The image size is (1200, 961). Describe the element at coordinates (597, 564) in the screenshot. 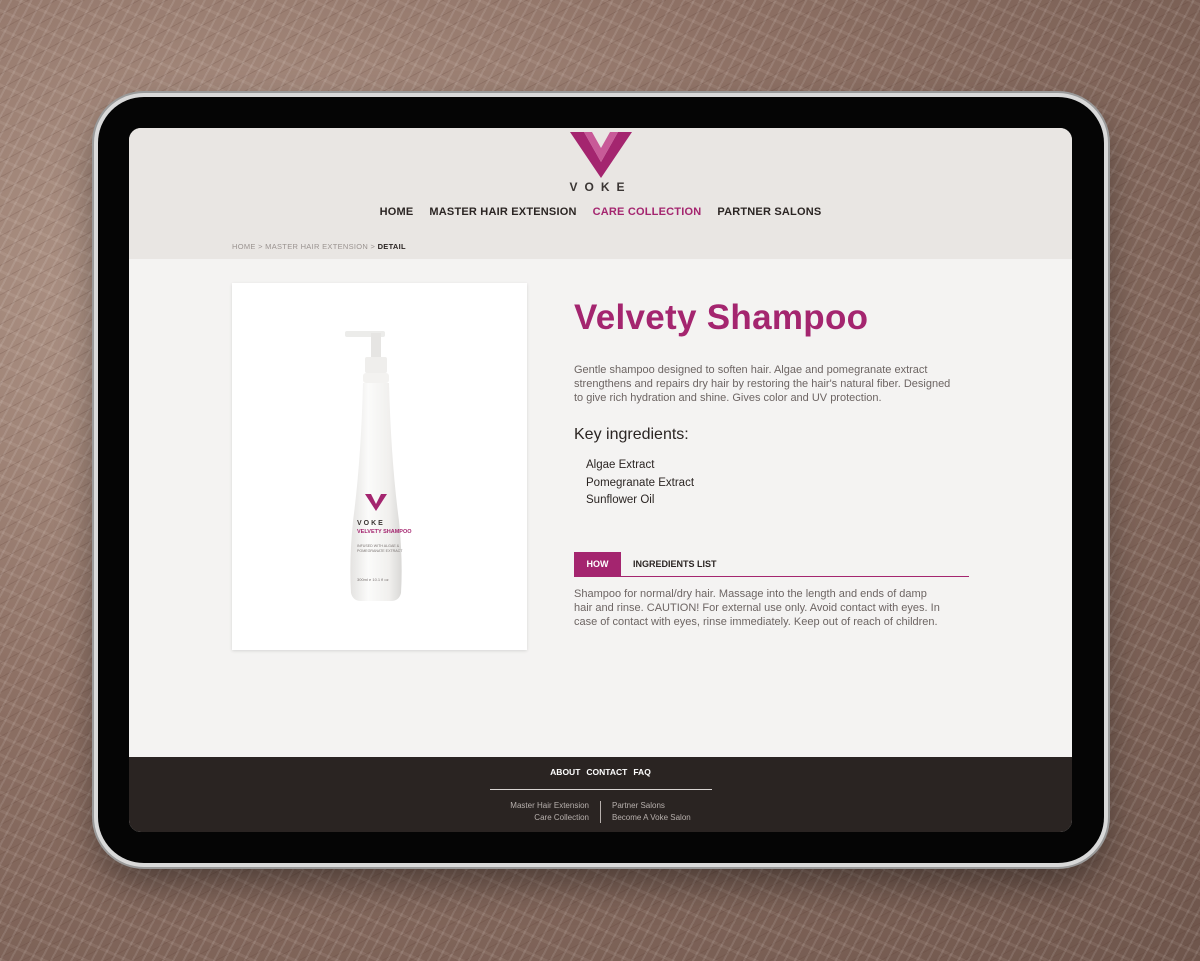

I see `tab-how: HOW` at that location.